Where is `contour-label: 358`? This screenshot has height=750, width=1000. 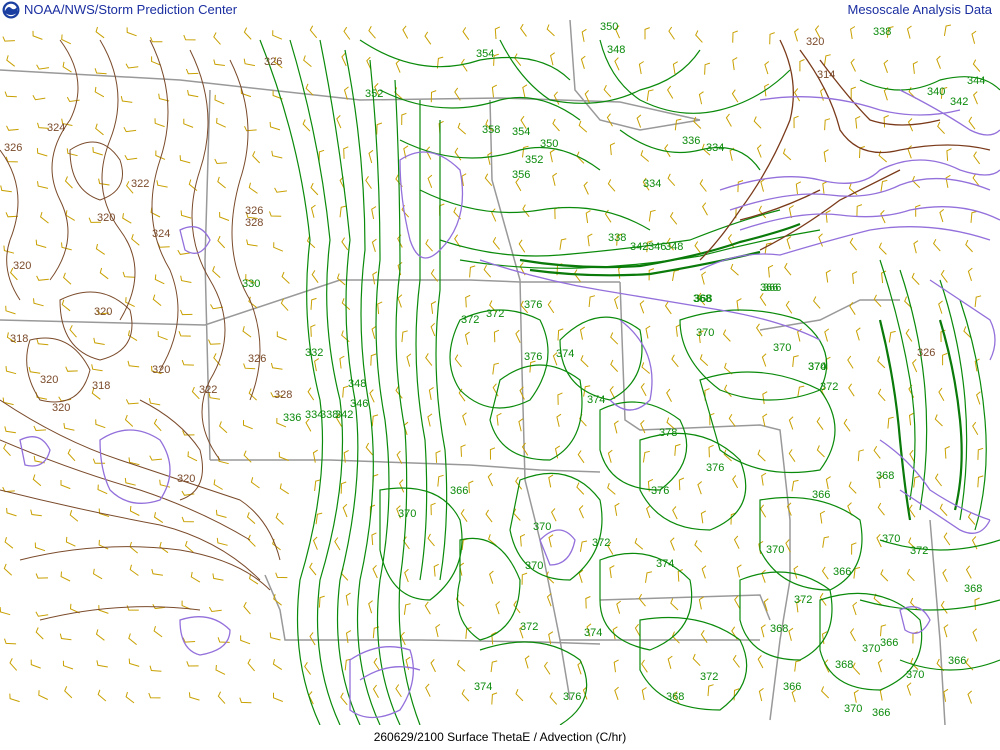
contour-label: 358 is located at coordinates (491, 130).